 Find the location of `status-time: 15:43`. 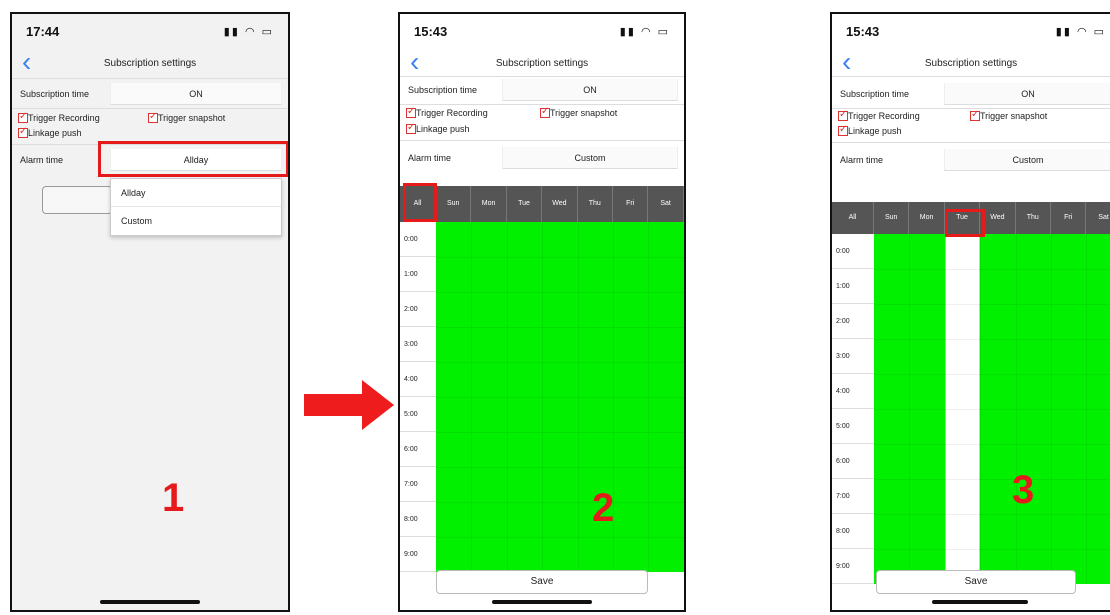

status-time: 15:43 is located at coordinates (863, 31).